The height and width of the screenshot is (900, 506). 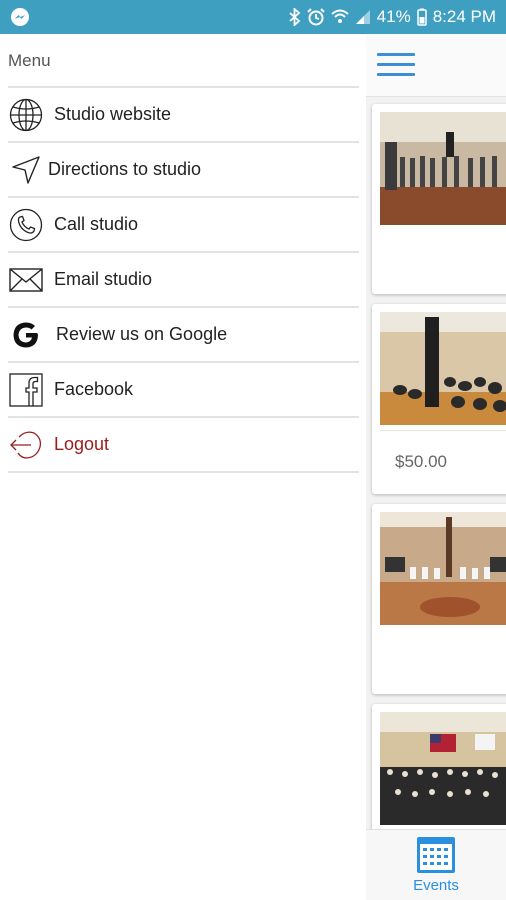 What do you see at coordinates (26, 335) in the screenshot?
I see `google-icon` at bounding box center [26, 335].